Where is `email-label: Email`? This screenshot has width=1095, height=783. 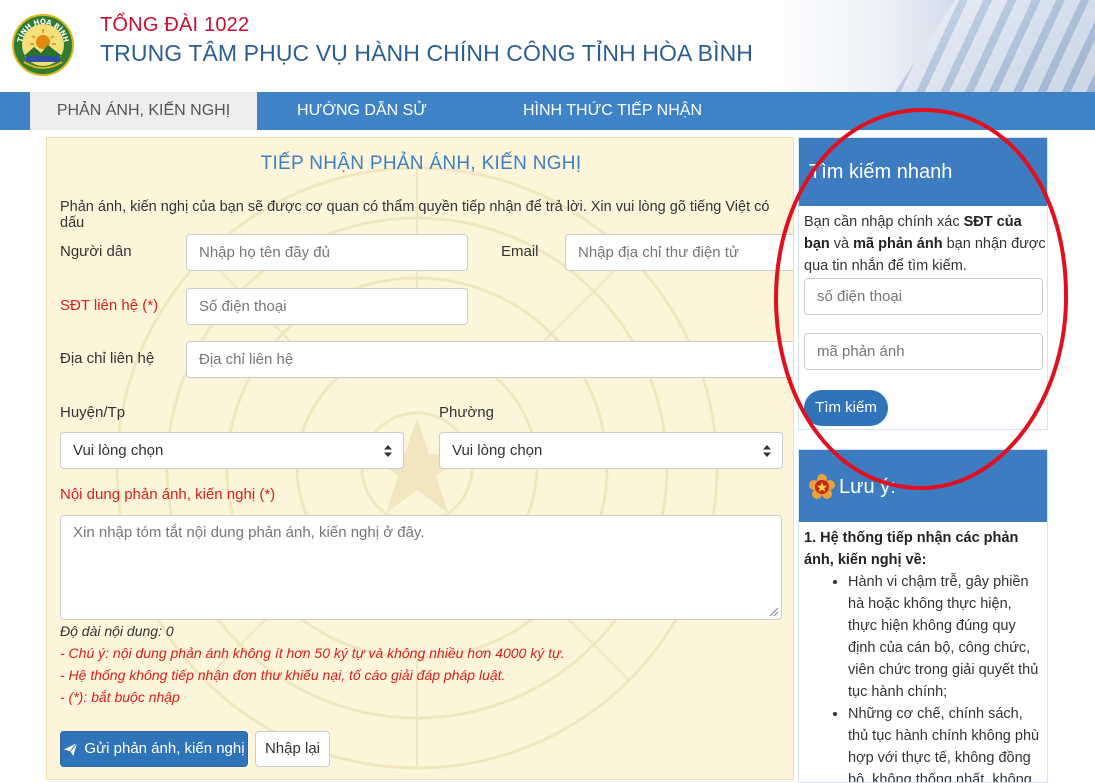
email-label: Email is located at coordinates (520, 251).